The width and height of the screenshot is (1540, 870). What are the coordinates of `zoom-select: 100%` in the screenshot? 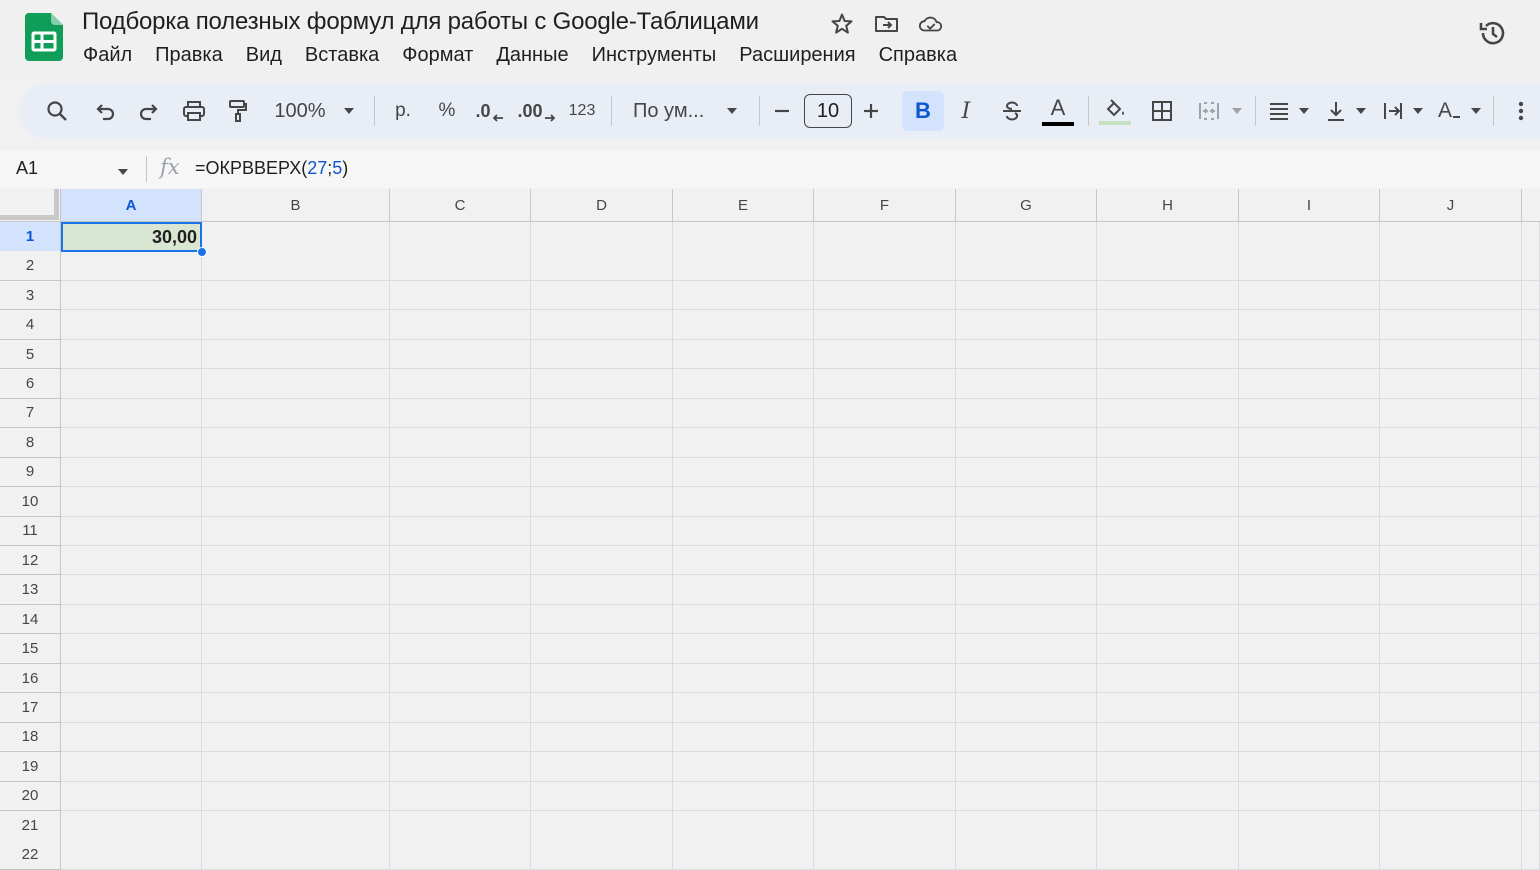 It's located at (300, 111).